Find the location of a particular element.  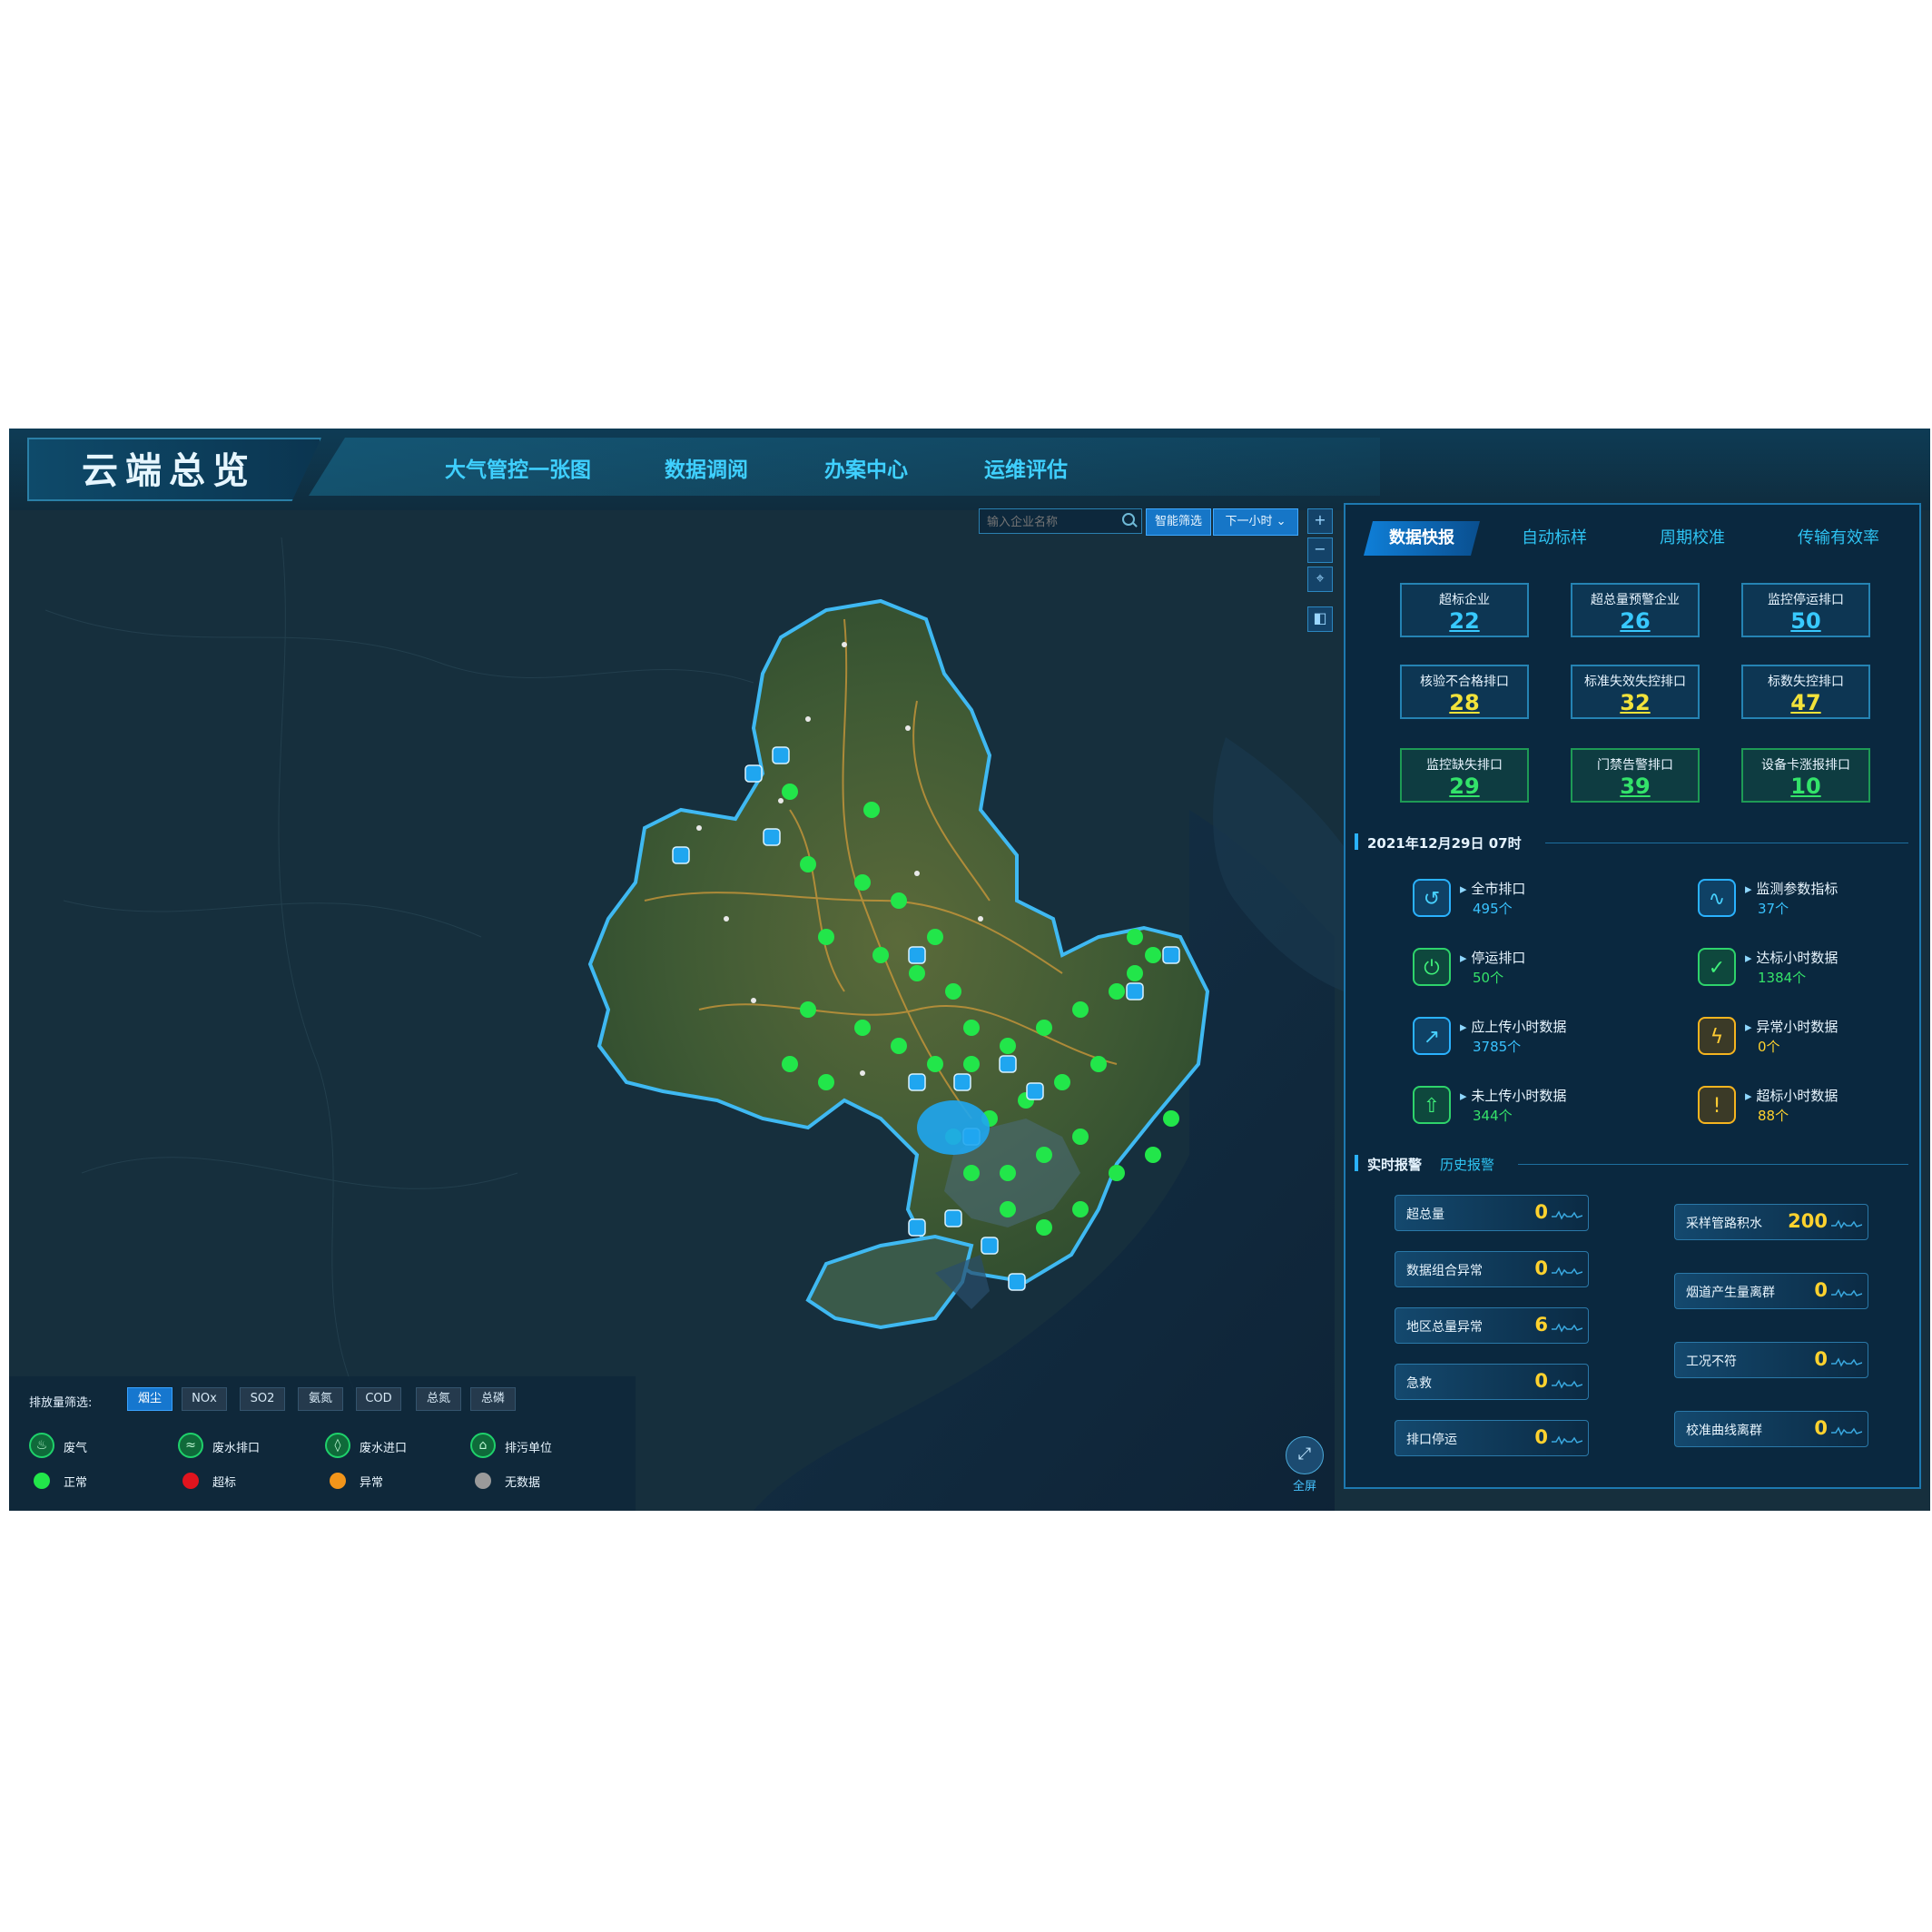

smart-filter-button: 智能筛选 is located at coordinates (1178, 522).